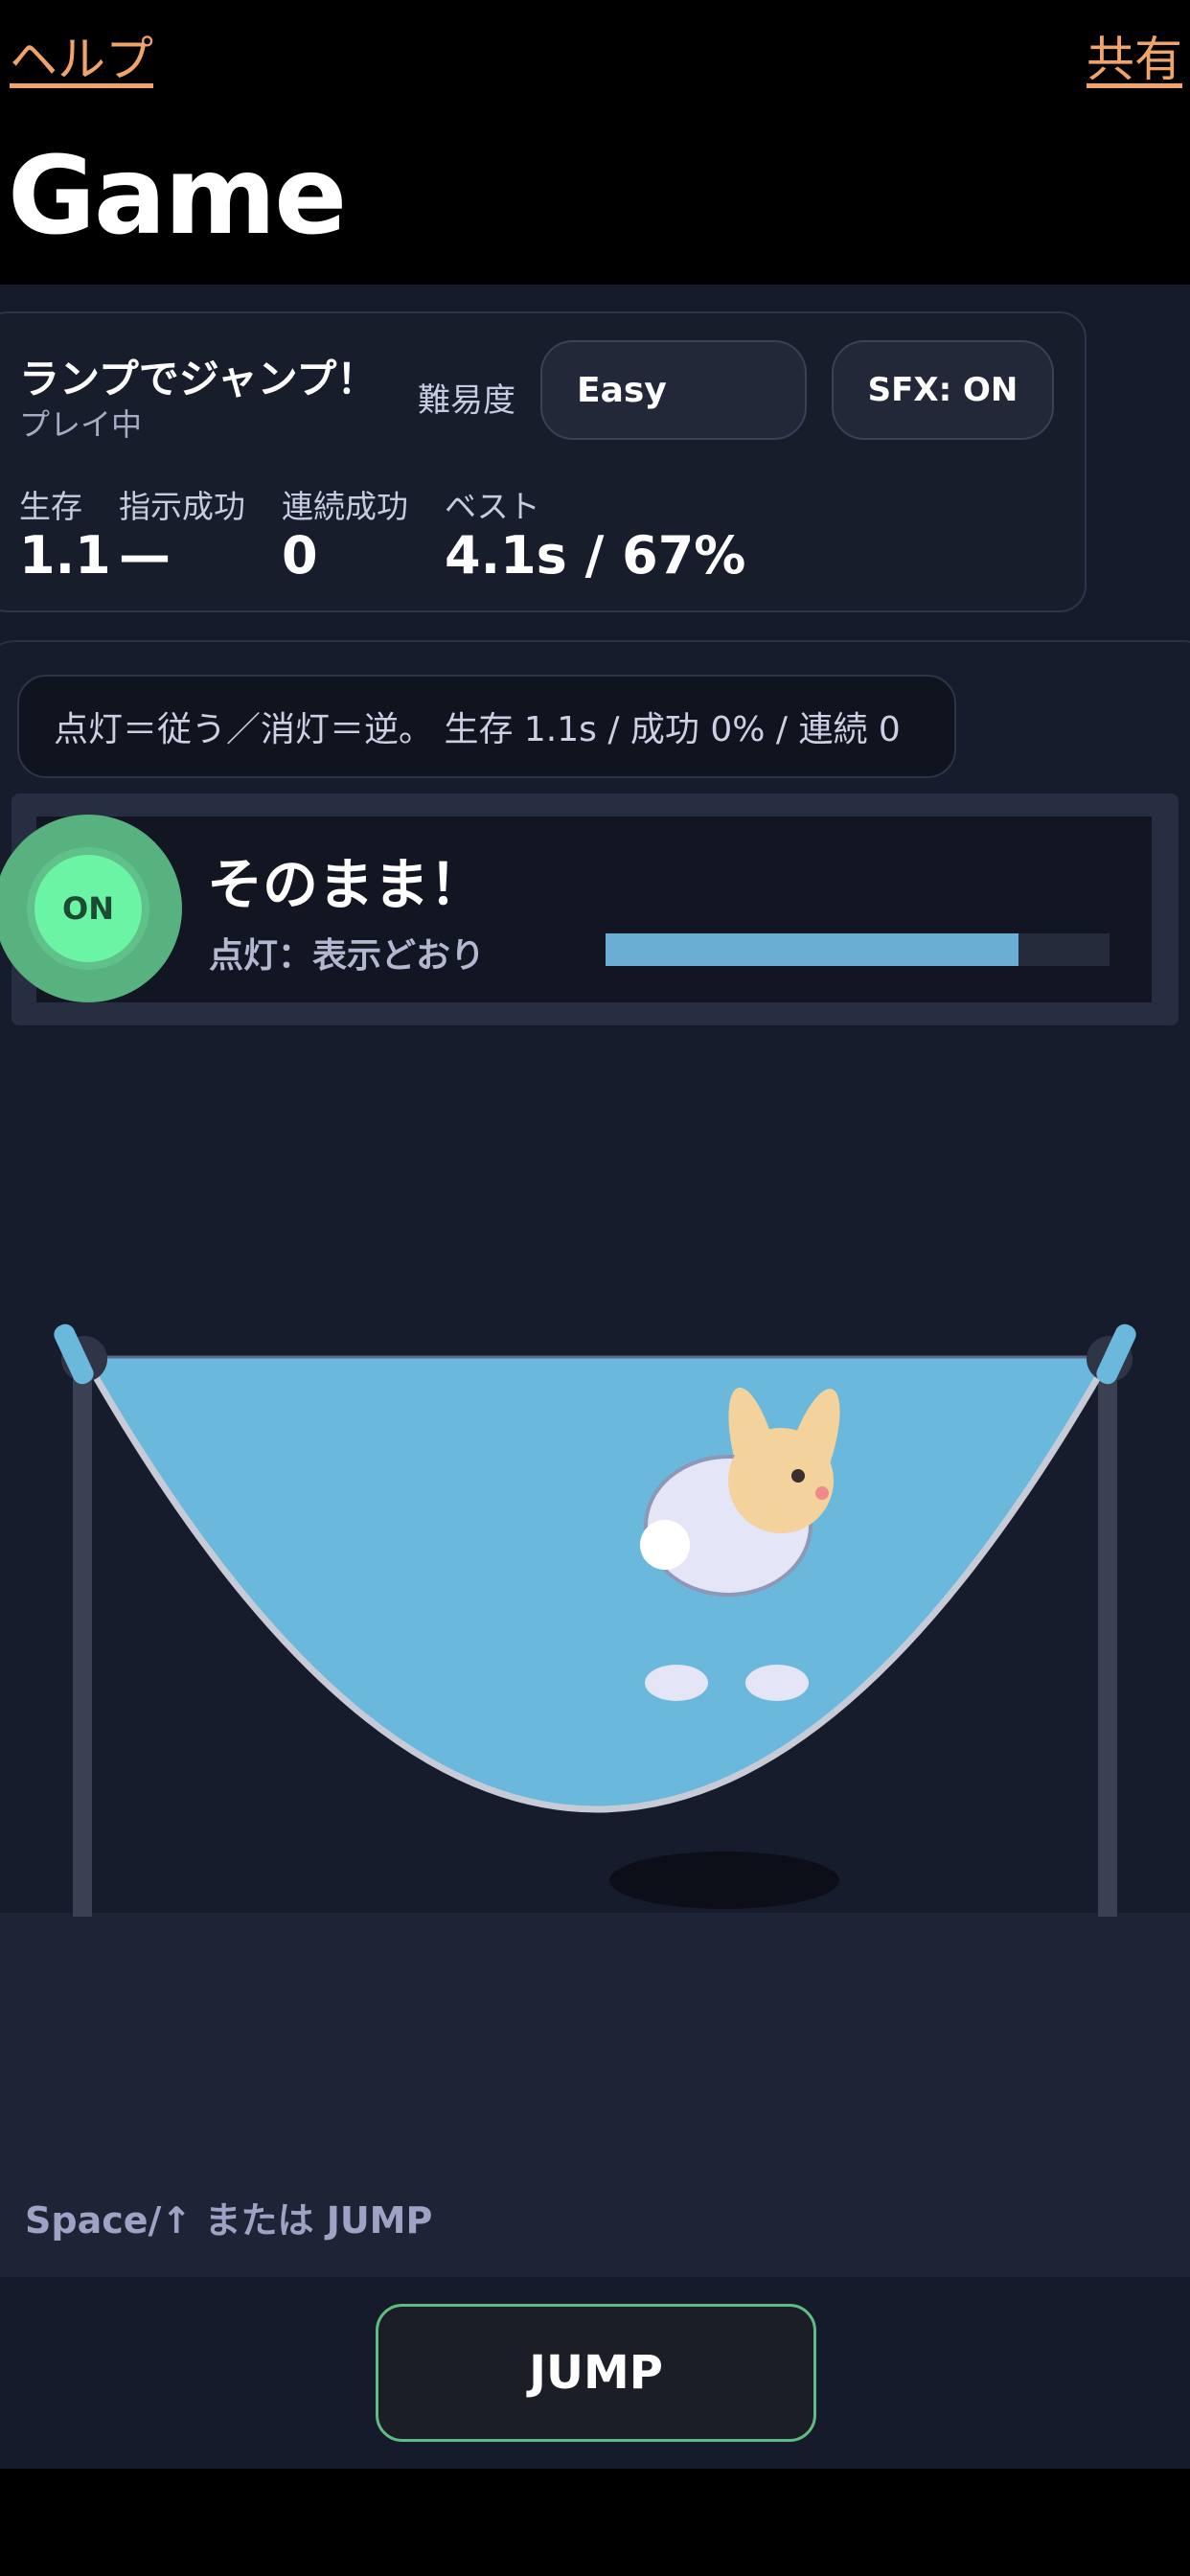  I want to click on sfx-toggle-button: SFX: ON, so click(943, 390).